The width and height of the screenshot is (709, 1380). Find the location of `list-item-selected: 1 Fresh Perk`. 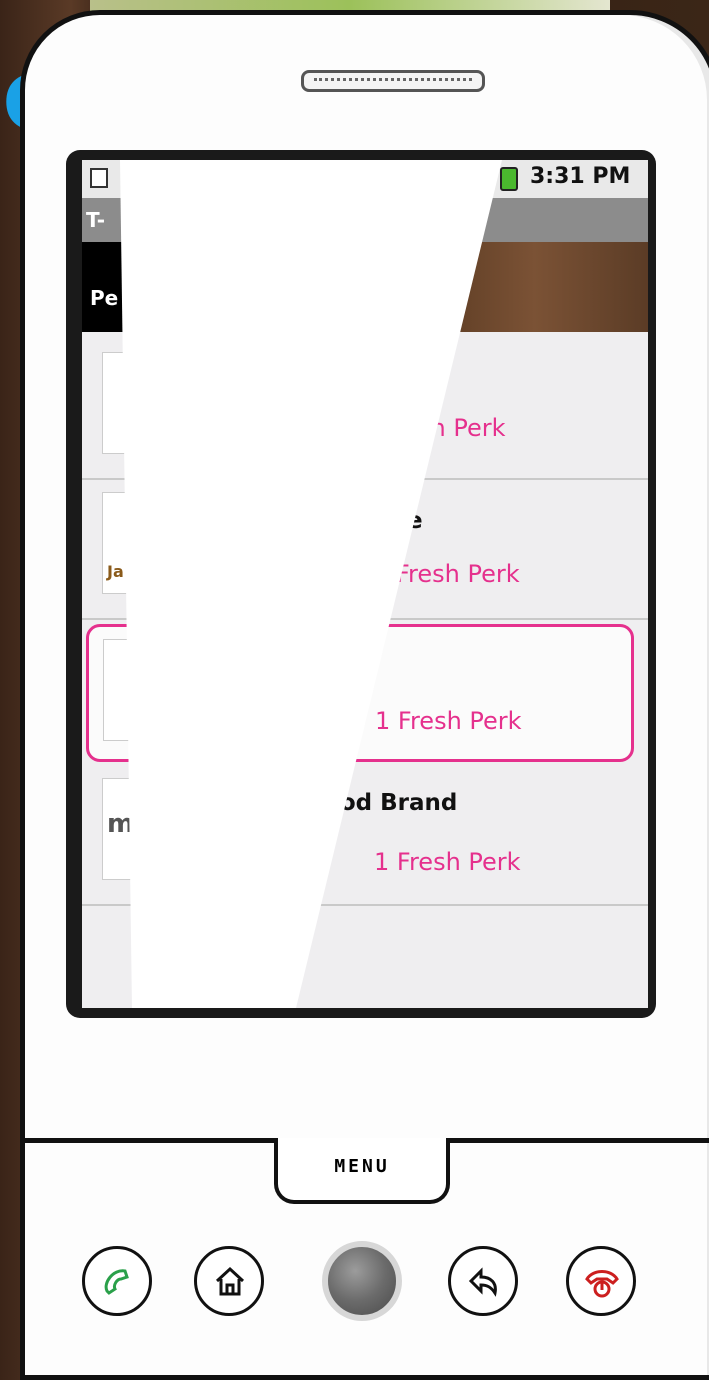

list-item-selected: 1 Fresh Perk is located at coordinates (360, 693).